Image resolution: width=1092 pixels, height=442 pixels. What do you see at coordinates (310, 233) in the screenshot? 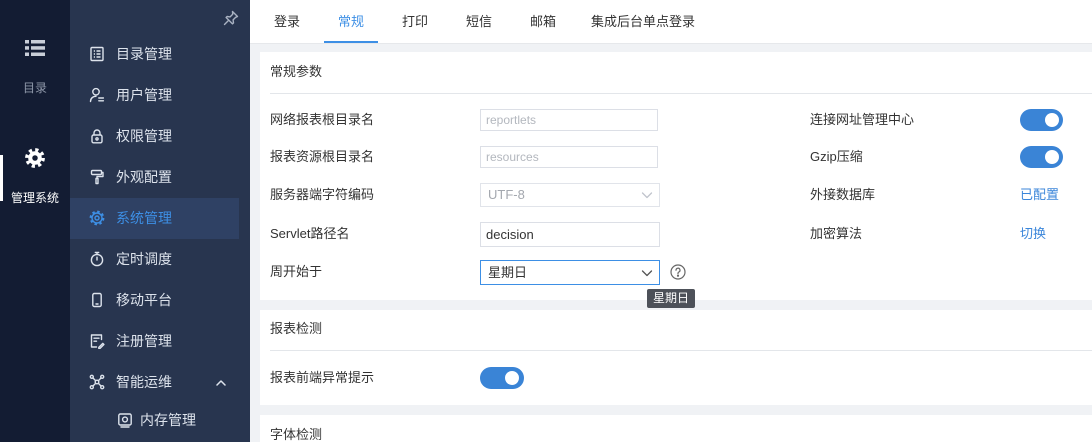
I see `servlet-path-label: Servlet路径名` at bounding box center [310, 233].